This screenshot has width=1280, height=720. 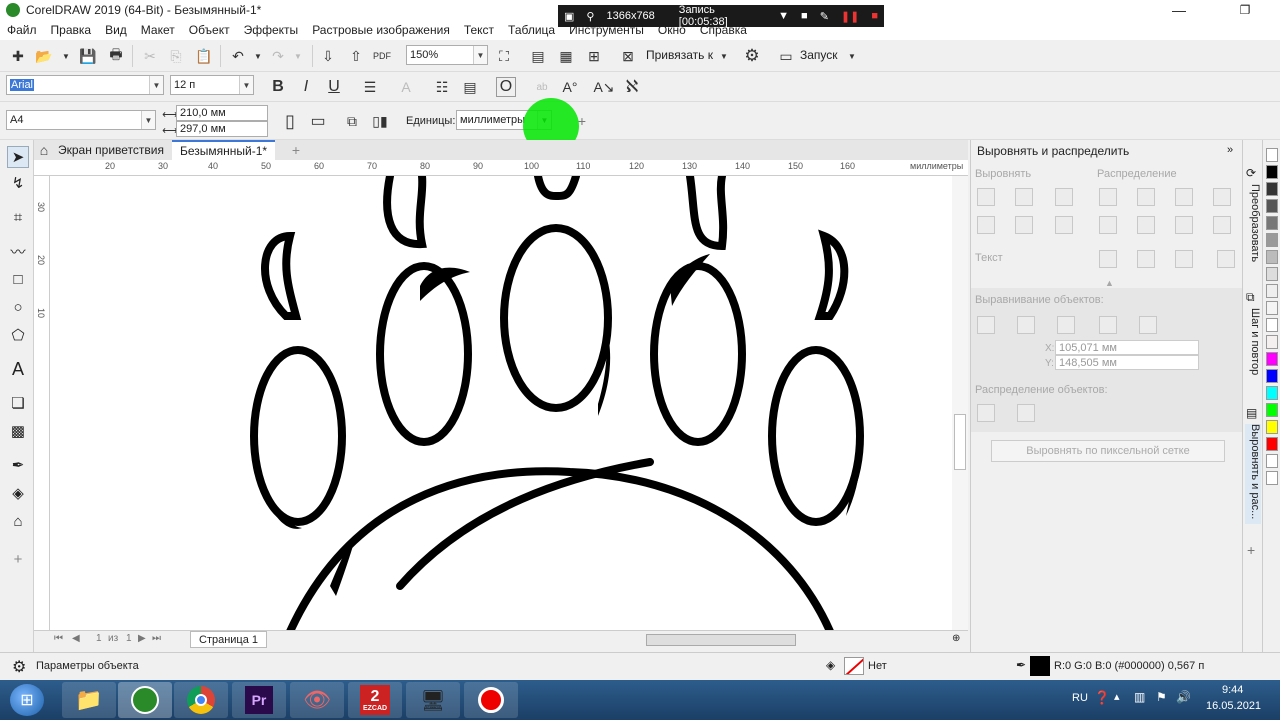 What do you see at coordinates (1230, 150) in the screenshot?
I see `docker-expand-icon: »` at bounding box center [1230, 150].